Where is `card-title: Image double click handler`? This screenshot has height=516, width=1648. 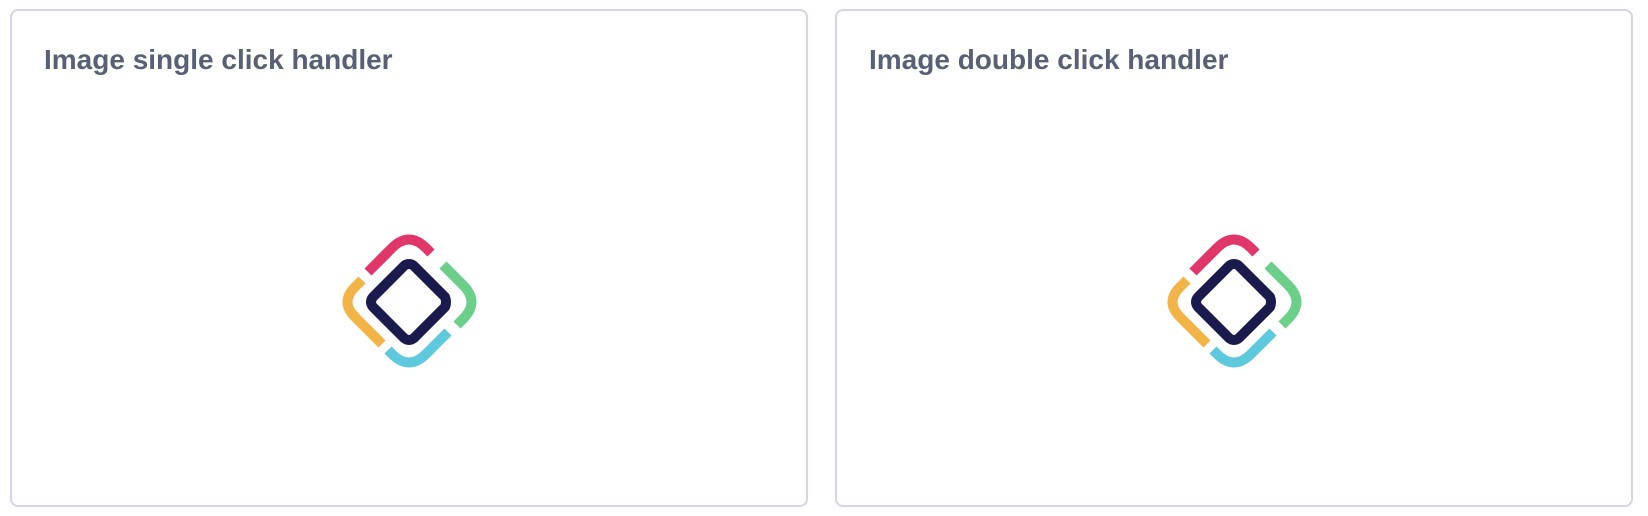 card-title: Image double click handler is located at coordinates (1049, 59).